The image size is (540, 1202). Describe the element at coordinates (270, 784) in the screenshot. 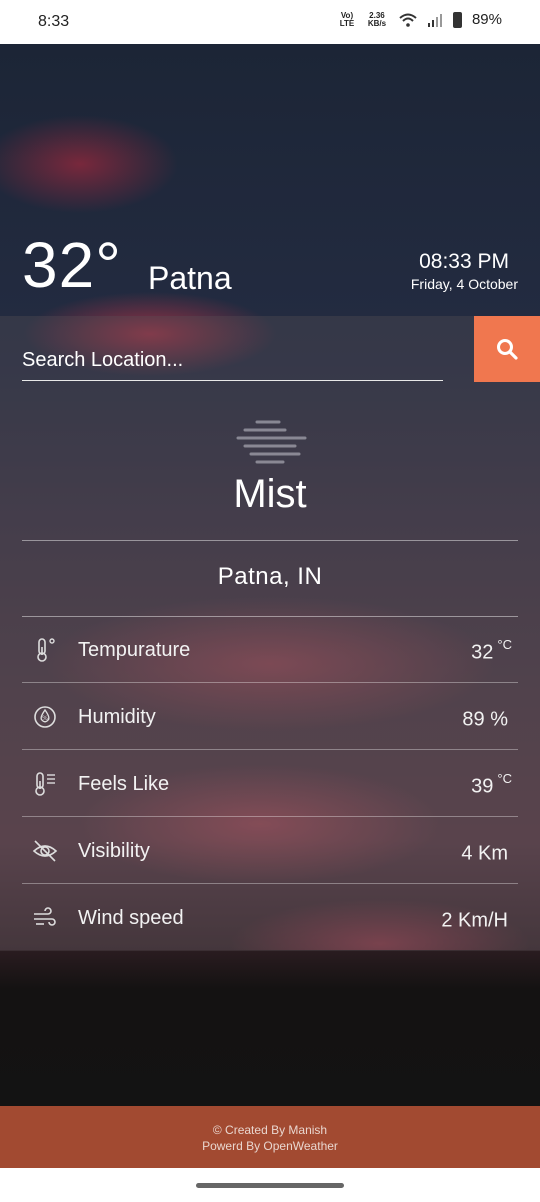

I see `detail-row-feels-like: Feels Like 39 °C` at that location.